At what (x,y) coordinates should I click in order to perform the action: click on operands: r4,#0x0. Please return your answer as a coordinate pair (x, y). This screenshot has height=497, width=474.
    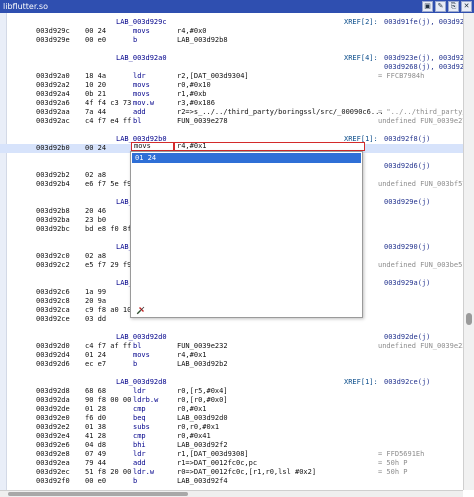
    Looking at the image, I should click on (192, 31).